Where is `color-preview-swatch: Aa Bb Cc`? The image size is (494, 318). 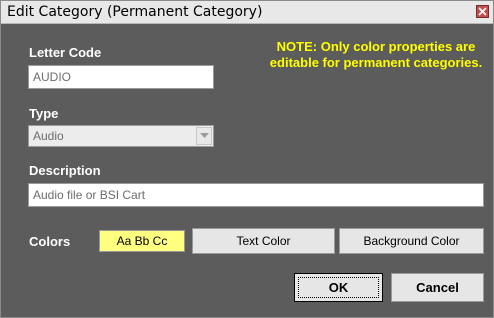 color-preview-swatch: Aa Bb Cc is located at coordinates (142, 241).